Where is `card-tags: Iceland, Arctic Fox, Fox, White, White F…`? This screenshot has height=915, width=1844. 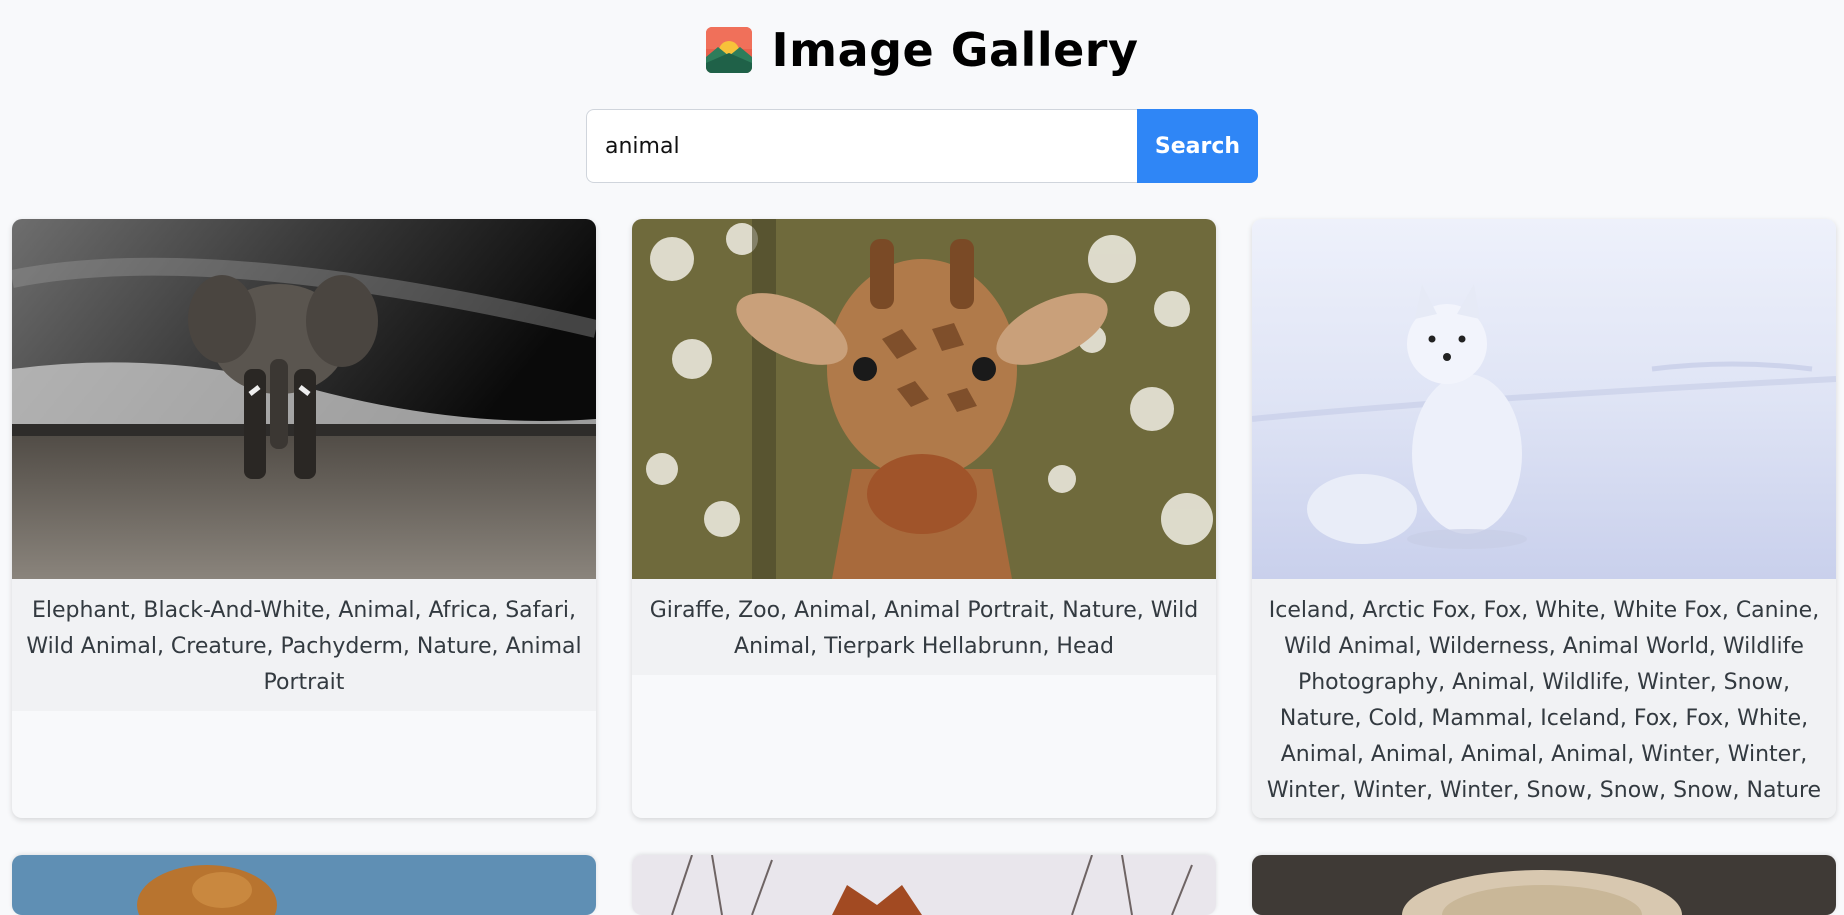
card-tags: Iceland, Arctic Fox, Fox, White, White F… is located at coordinates (1544, 698).